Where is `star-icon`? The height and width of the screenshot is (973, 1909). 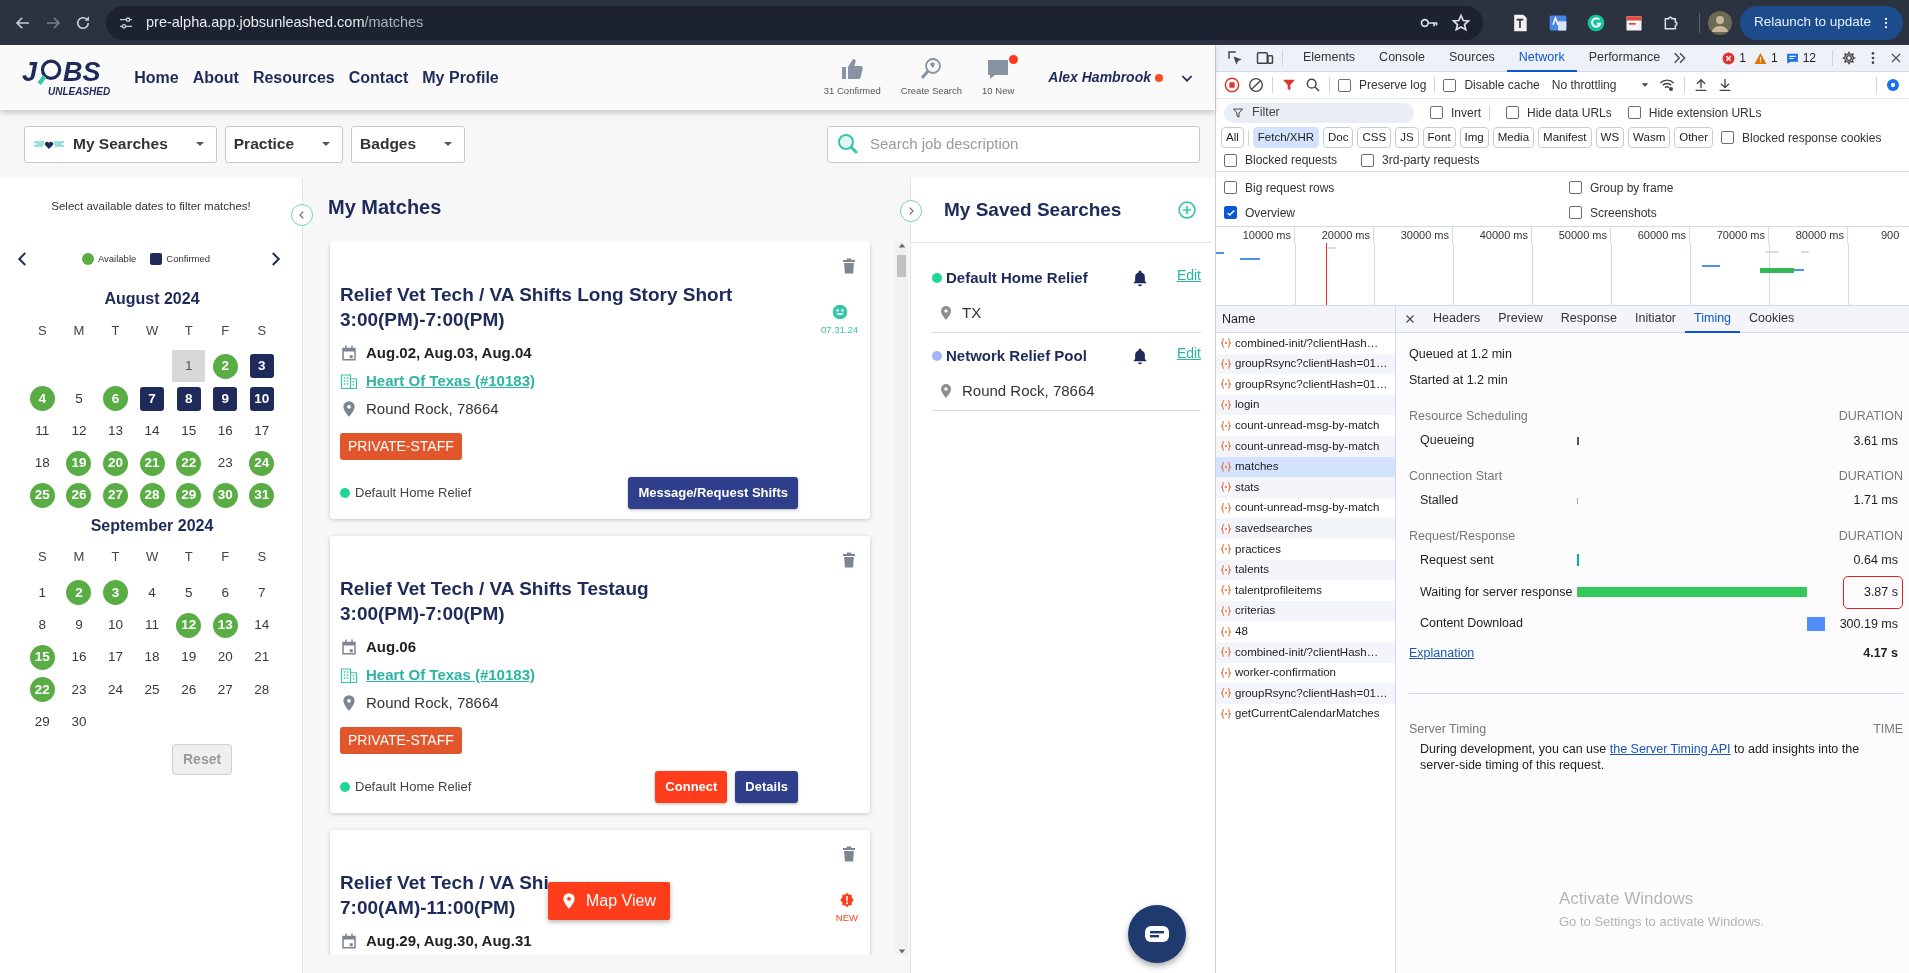
star-icon is located at coordinates (1460, 22).